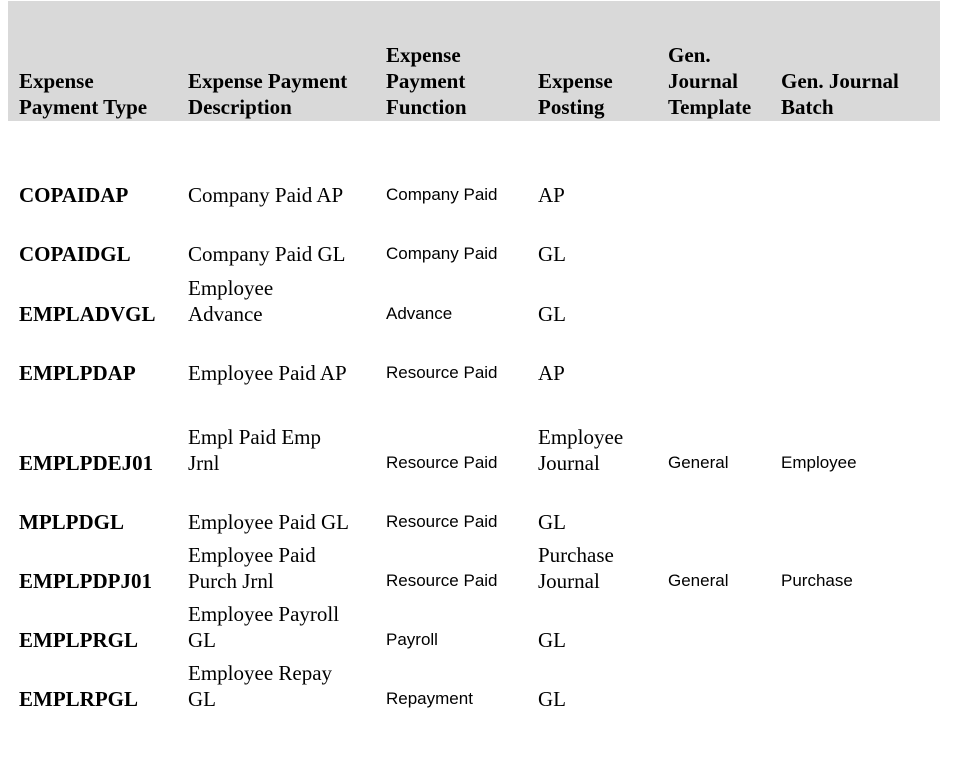 The image size is (957, 768). Describe the element at coordinates (231, 581) in the screenshot. I see `cell-description-line: Purch Jrnl` at that location.